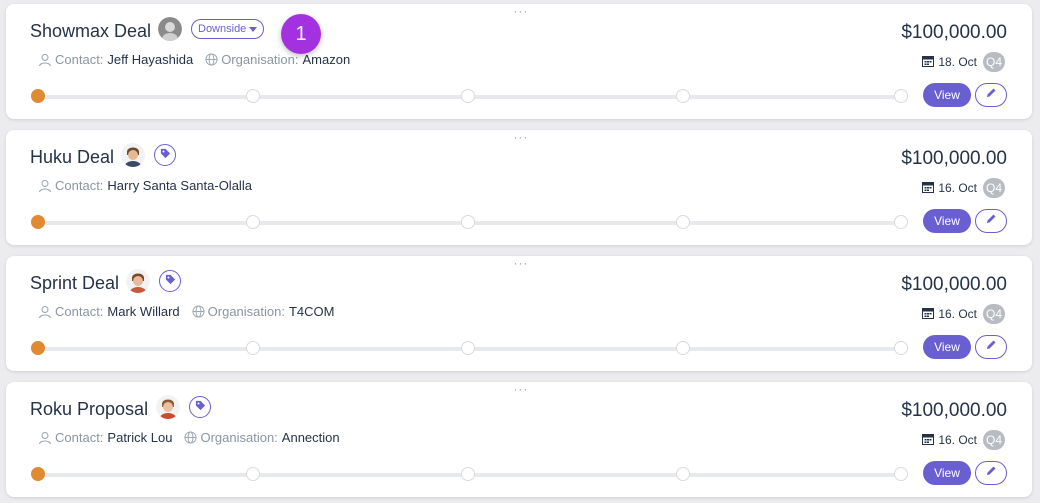  What do you see at coordinates (311, 437) in the screenshot?
I see `organisation-name: Annection` at bounding box center [311, 437].